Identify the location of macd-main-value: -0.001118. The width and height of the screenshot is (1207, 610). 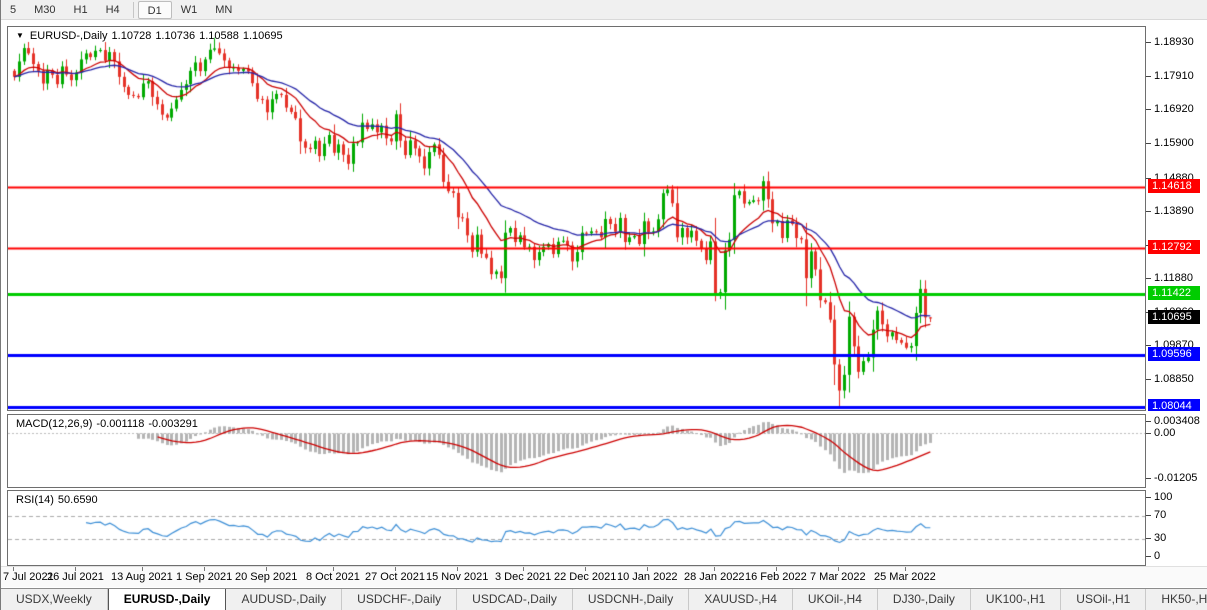
(120, 424).